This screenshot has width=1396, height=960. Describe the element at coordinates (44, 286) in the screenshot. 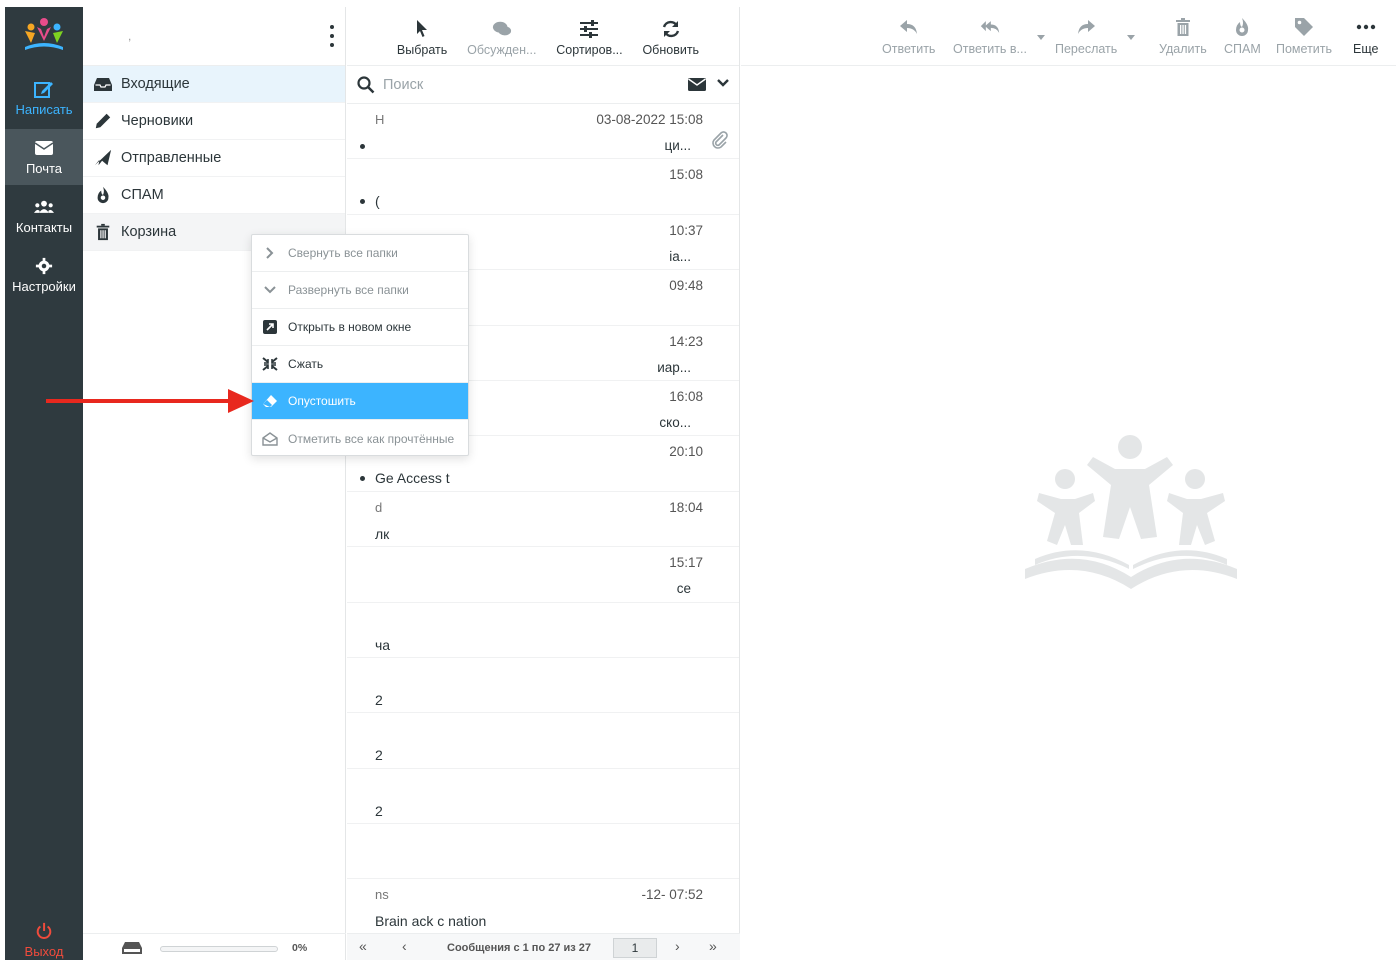

I see `settings-label: Настройки` at that location.